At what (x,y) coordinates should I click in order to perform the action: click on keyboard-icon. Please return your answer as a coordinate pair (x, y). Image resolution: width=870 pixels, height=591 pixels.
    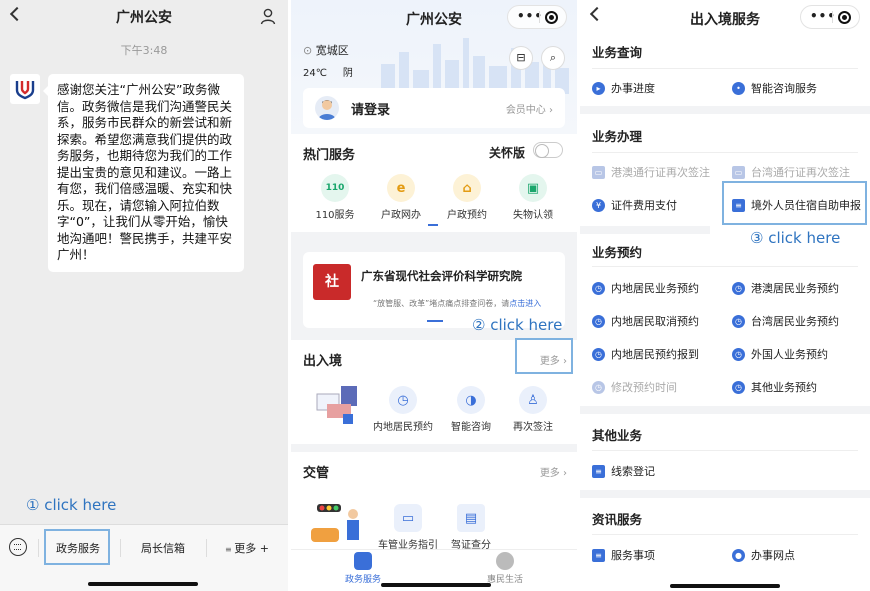
    Looking at the image, I should click on (18, 547).